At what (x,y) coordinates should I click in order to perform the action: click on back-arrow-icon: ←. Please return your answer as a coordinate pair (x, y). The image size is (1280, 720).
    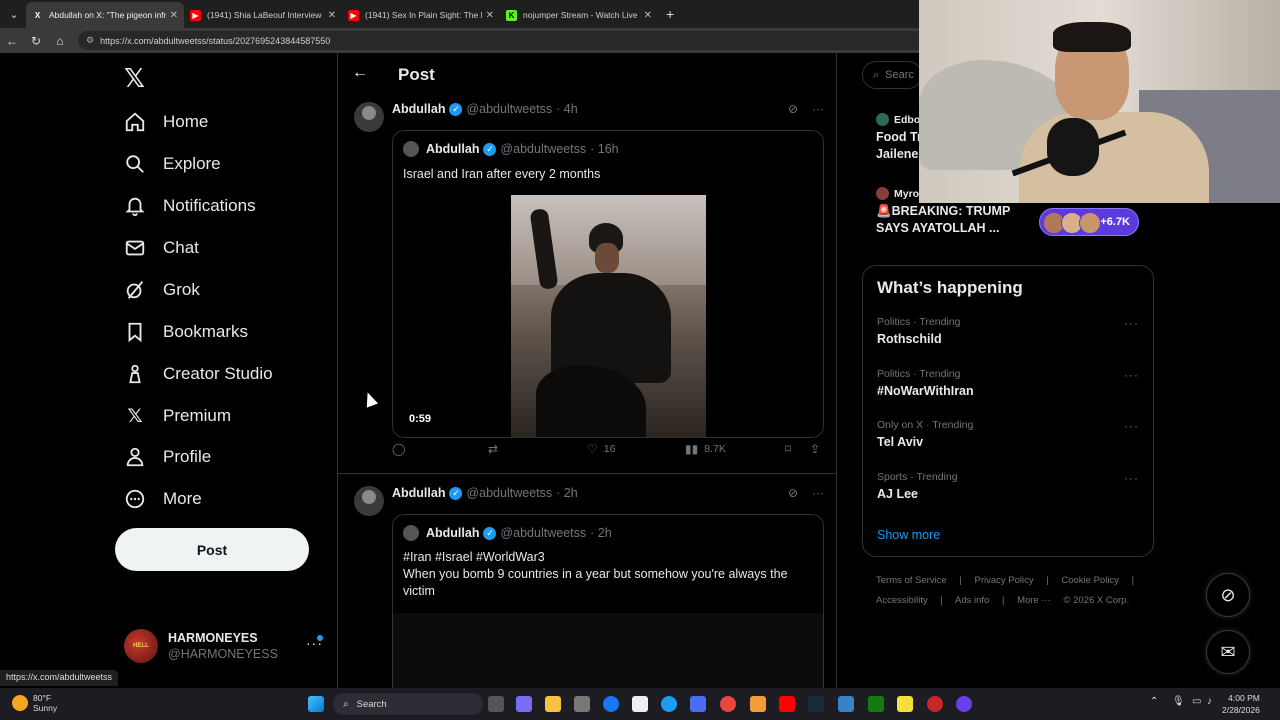
    Looking at the image, I should click on (360, 73).